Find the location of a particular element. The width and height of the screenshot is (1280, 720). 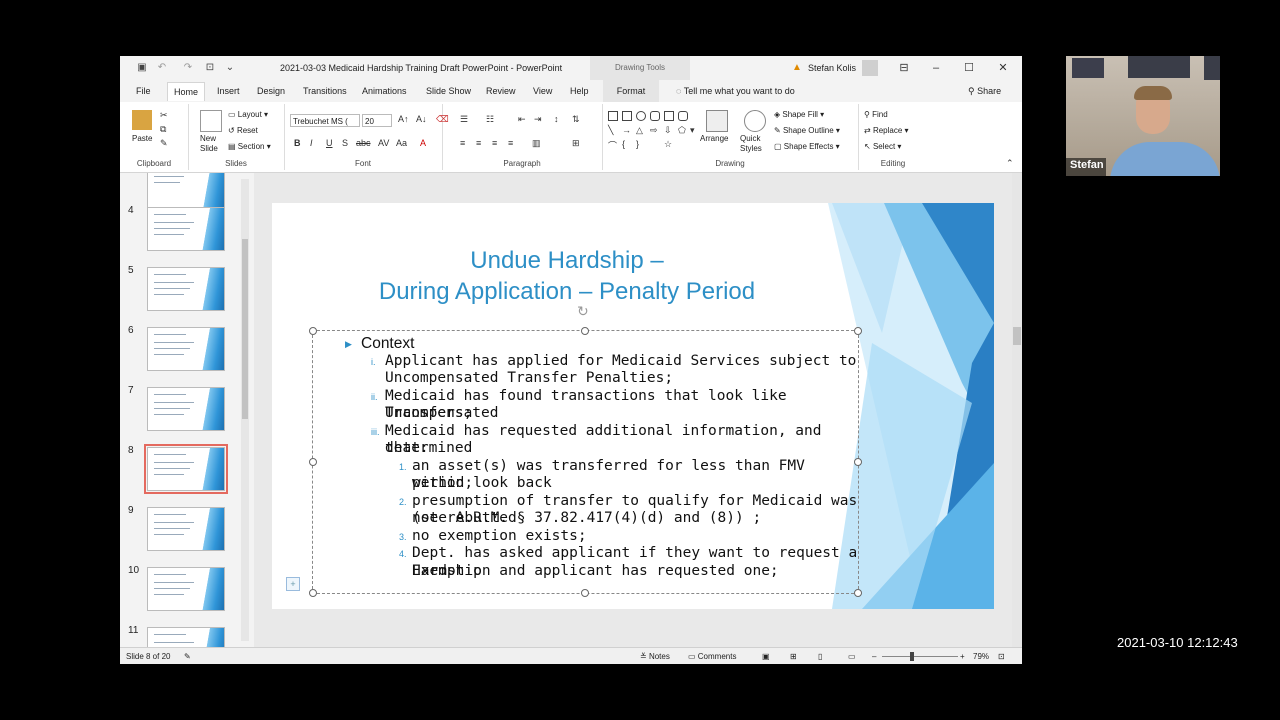

line-shape-icon: ╲ is located at coordinates (610, 130).